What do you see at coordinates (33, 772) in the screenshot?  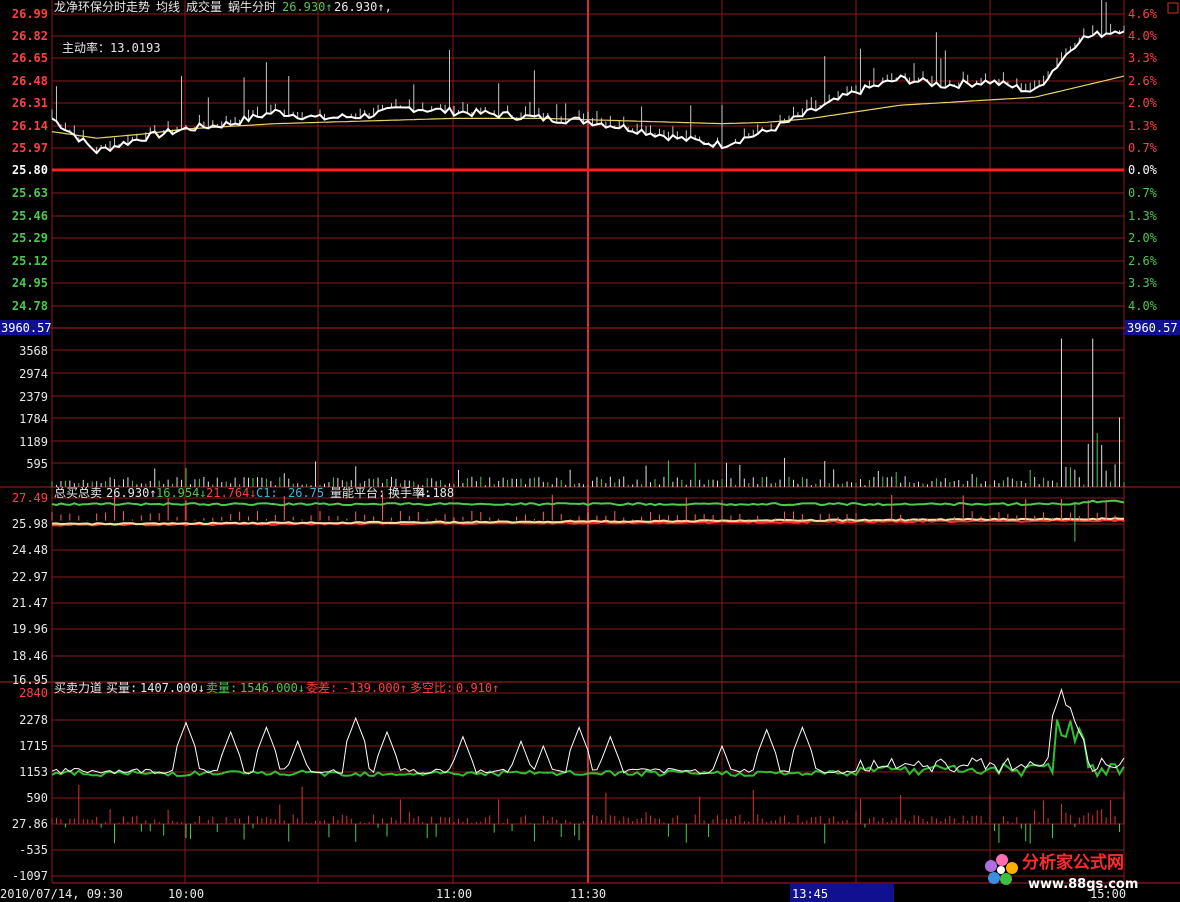 I see `panel3-tick: 1153` at bounding box center [33, 772].